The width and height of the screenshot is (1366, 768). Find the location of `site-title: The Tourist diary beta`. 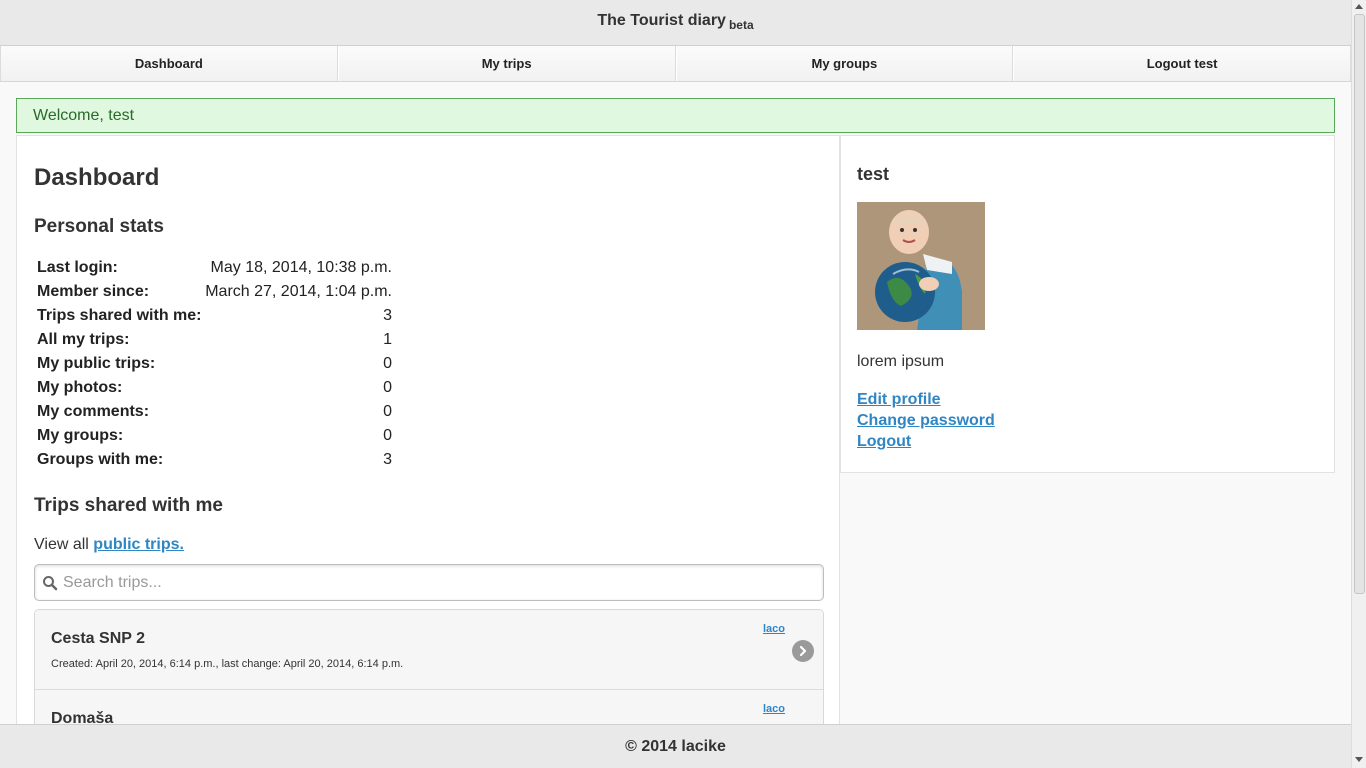

site-title: The Tourist diary beta is located at coordinates (675, 22).